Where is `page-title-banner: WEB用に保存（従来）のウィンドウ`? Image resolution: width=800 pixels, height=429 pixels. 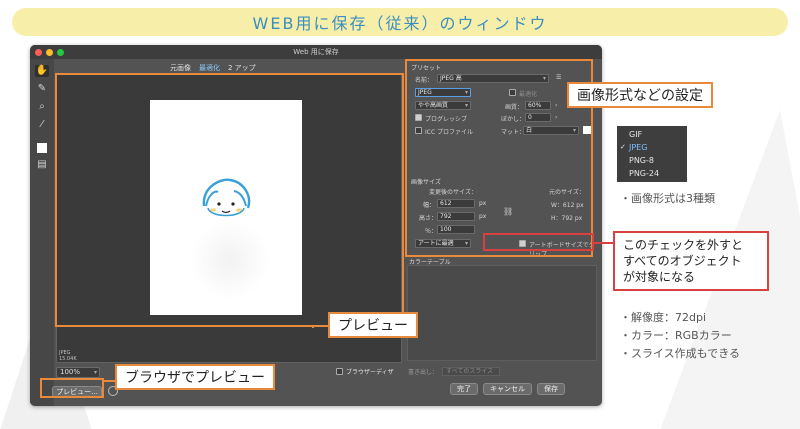
page-title-banner: WEB用に保存（従来）のウィンドウ is located at coordinates (400, 22).